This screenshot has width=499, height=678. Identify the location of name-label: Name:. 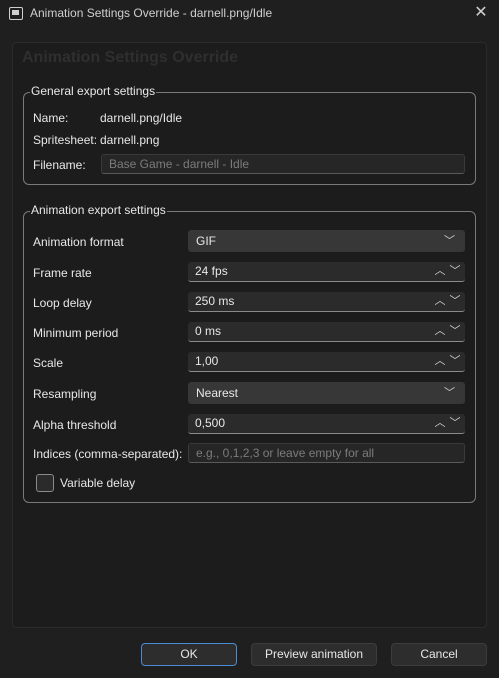
(51, 118).